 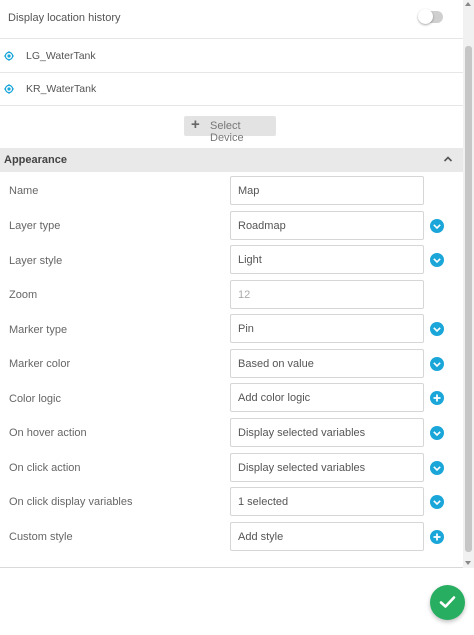 What do you see at coordinates (231, 160) in the screenshot?
I see `appearance-section-header: Appearance` at bounding box center [231, 160].